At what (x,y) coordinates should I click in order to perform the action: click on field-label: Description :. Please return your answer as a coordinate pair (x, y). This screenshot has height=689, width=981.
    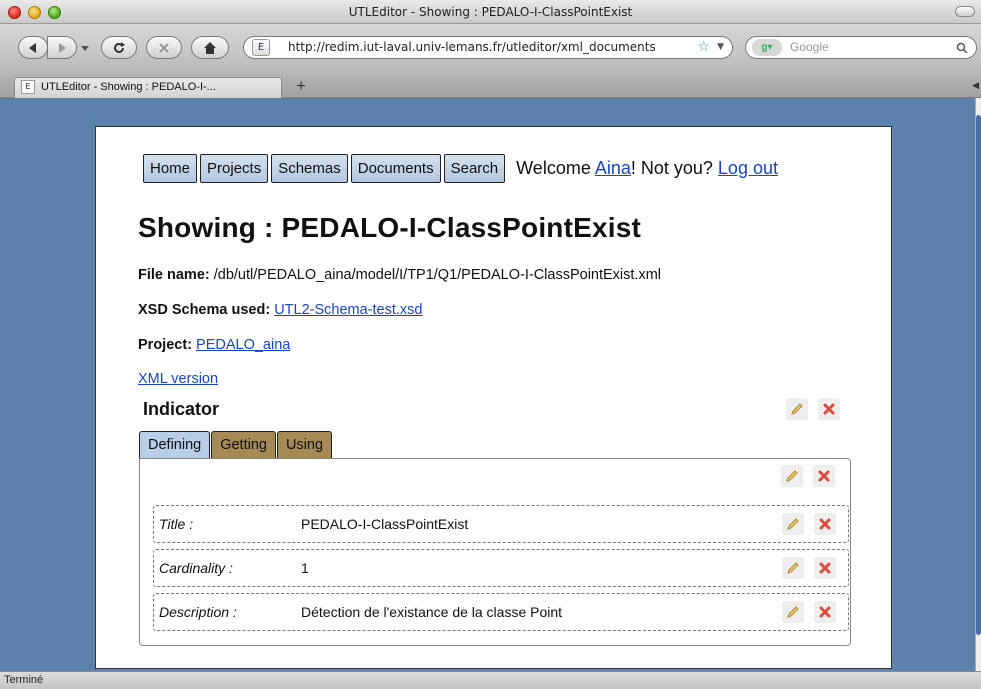
    Looking at the image, I should click on (198, 612).